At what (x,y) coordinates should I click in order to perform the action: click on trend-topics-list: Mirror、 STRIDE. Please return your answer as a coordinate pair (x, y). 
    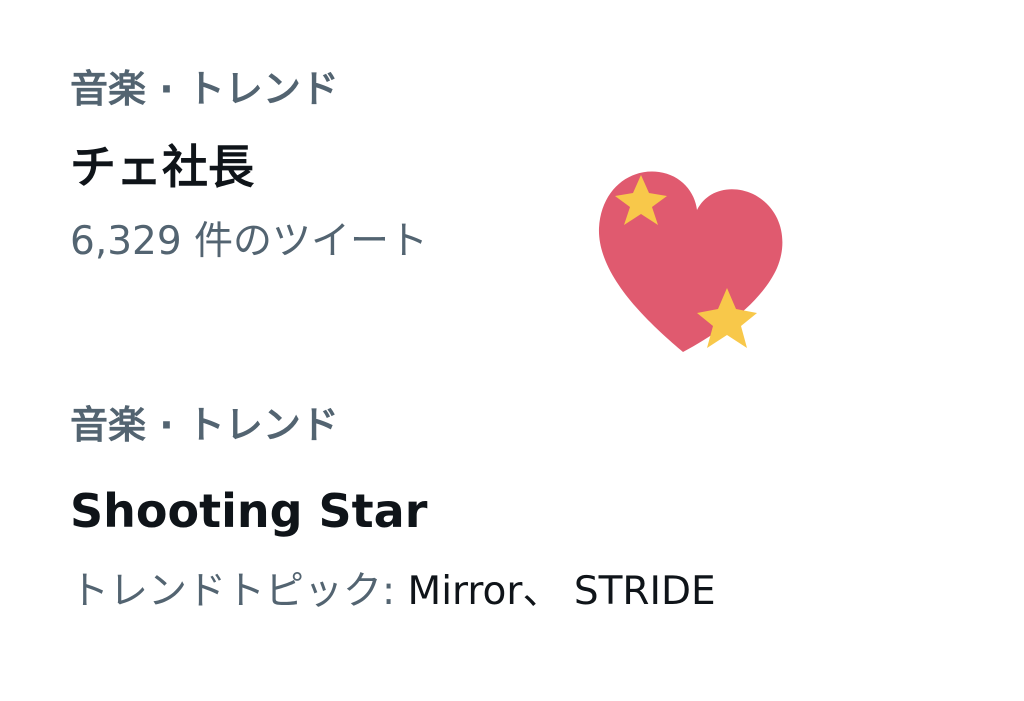
    Looking at the image, I should click on (561, 591).